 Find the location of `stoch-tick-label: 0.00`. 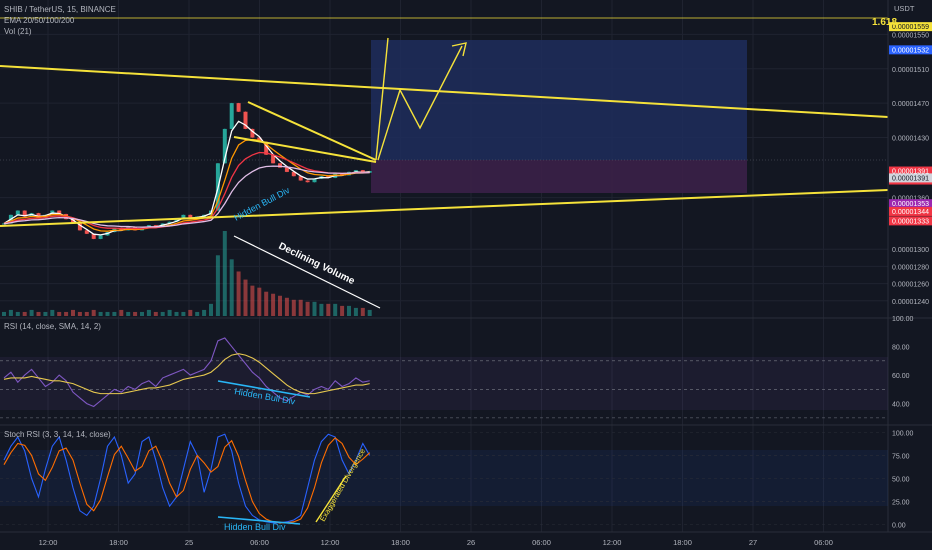

stoch-tick-label: 0.00 is located at coordinates (899, 526).